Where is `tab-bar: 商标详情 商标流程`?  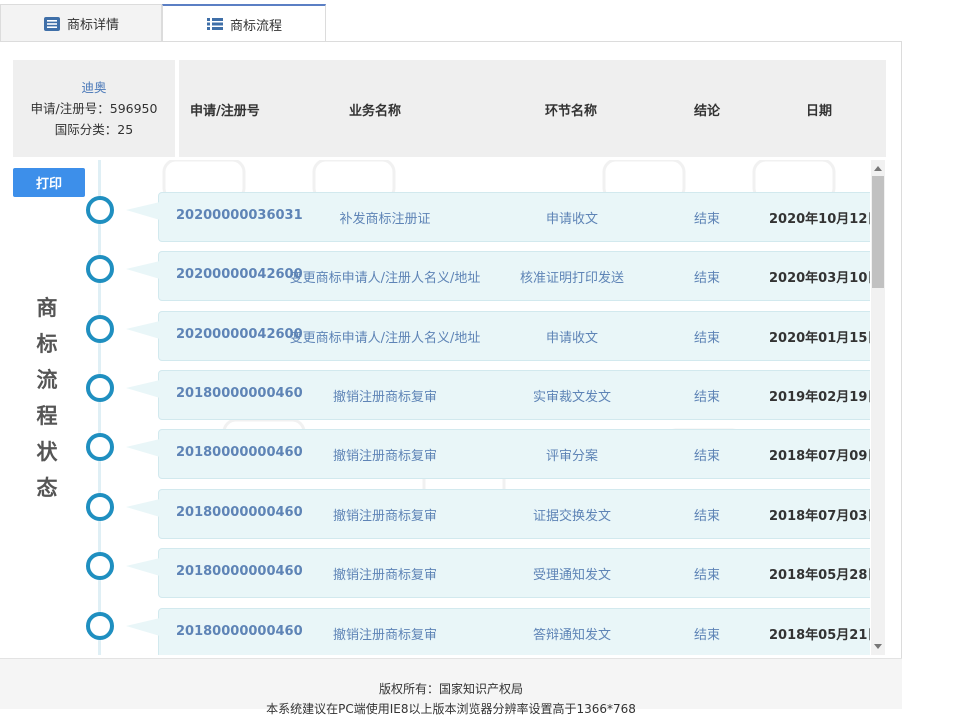
tab-bar: 商标详情 商标流程 is located at coordinates (479, 21).